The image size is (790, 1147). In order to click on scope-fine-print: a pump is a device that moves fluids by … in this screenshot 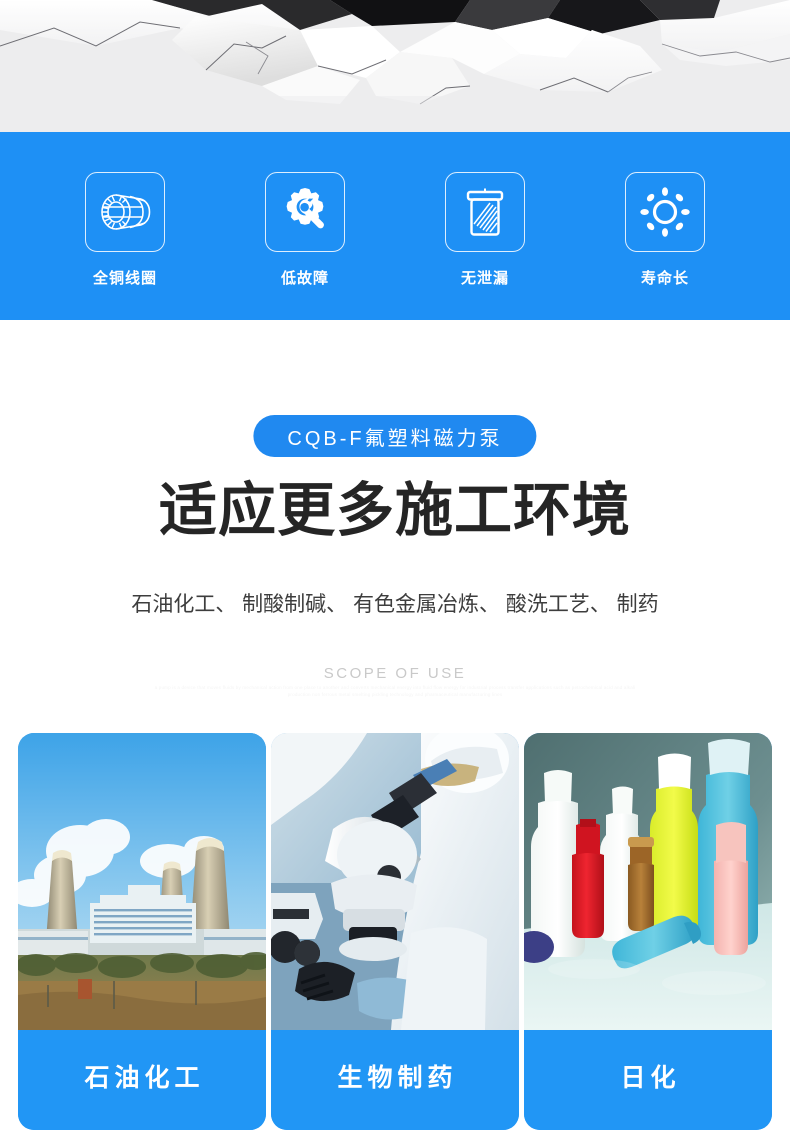, I will do `click(395, 691)`.